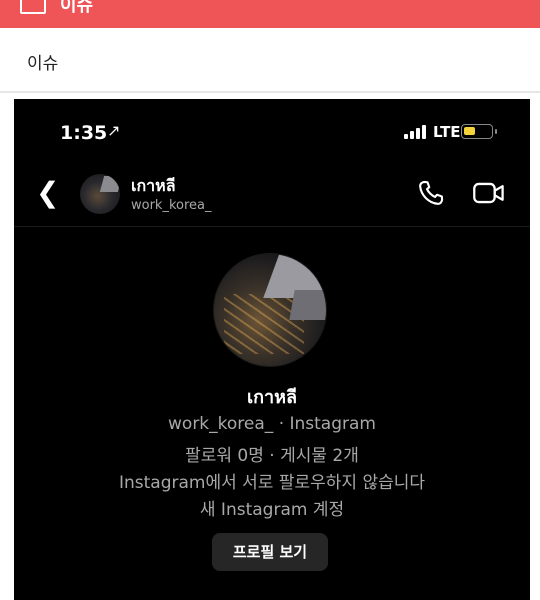 Image resolution: width=540 pixels, height=600 pixels. Describe the element at coordinates (171, 205) in the screenshot. I see `chat-contact-handle: work_korea_` at that location.